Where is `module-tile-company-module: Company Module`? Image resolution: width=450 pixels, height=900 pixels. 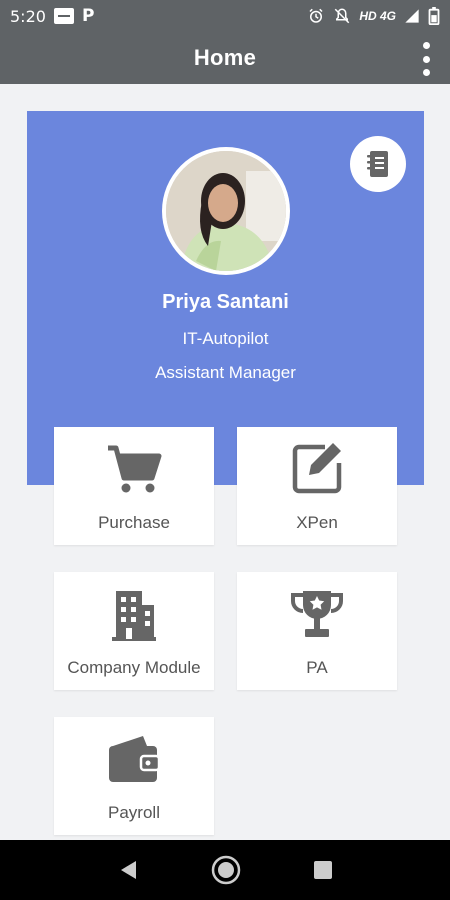
module-tile-company-module: Company Module is located at coordinates (134, 631).